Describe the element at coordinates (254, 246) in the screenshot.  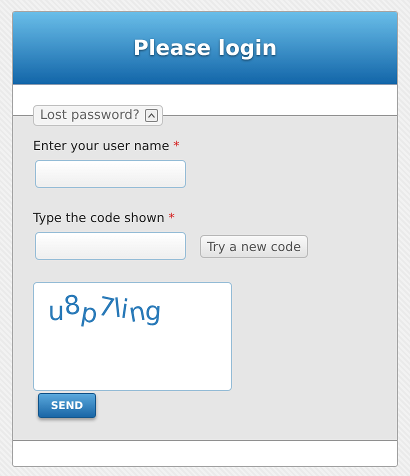
I see `new-code-button: Try a new code` at that location.